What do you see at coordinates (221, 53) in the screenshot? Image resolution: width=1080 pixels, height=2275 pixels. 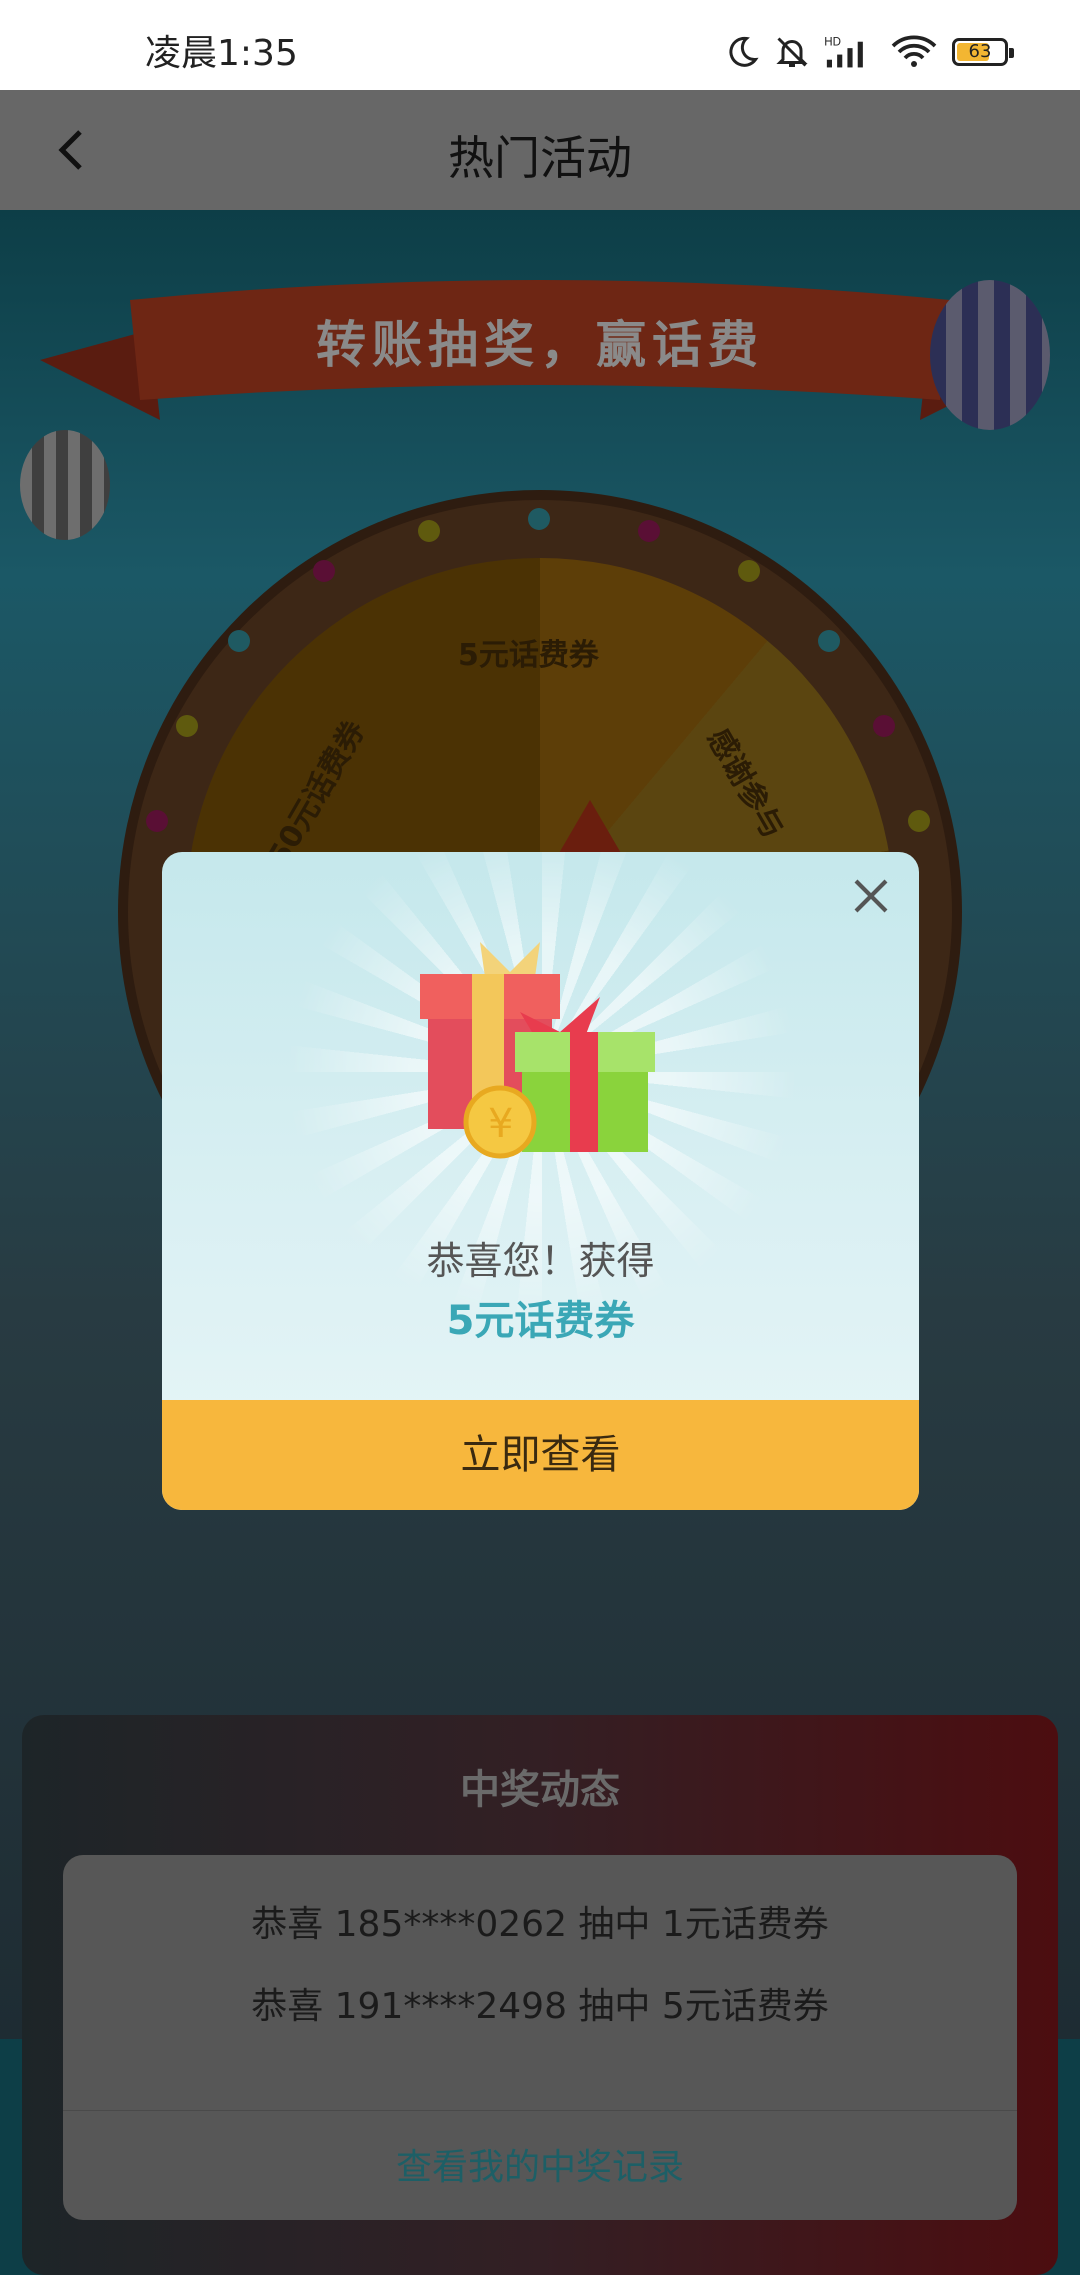 I see `status-time: 凌晨1:35` at bounding box center [221, 53].